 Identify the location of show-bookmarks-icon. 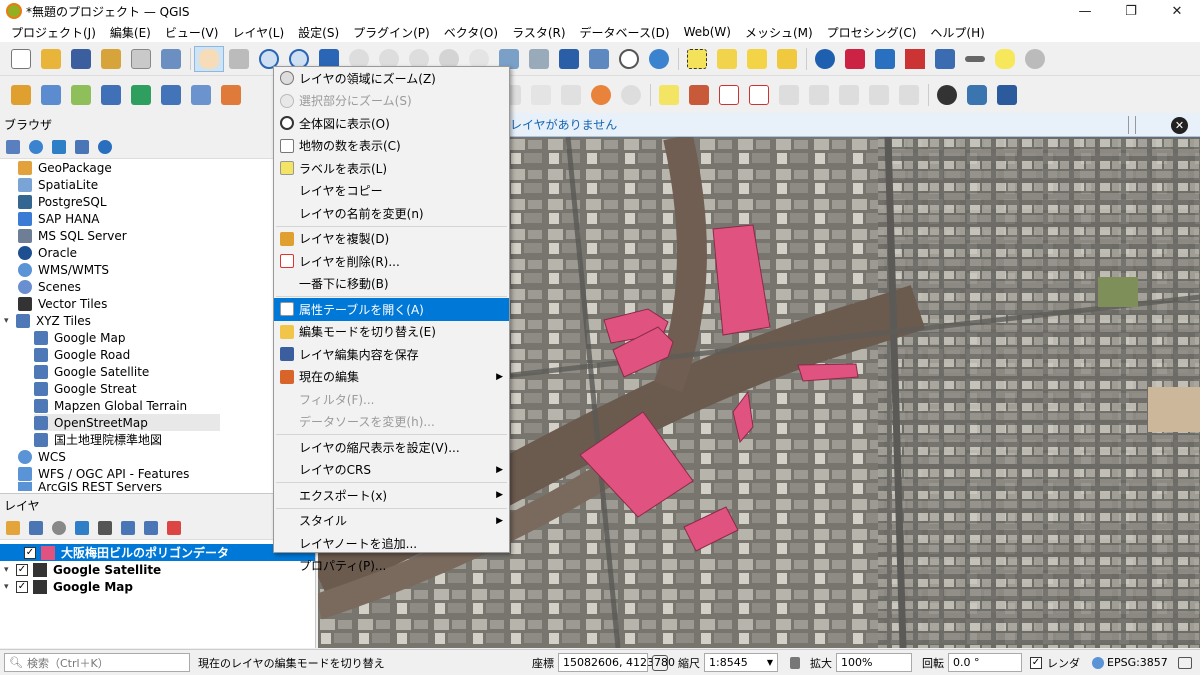
(599, 59).